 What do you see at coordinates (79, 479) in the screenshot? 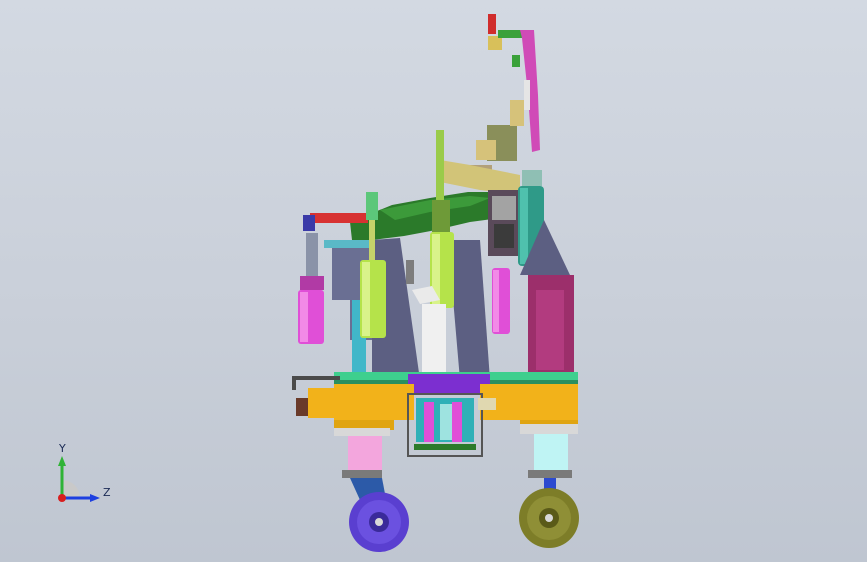
I see `triad-icon` at bounding box center [79, 479].